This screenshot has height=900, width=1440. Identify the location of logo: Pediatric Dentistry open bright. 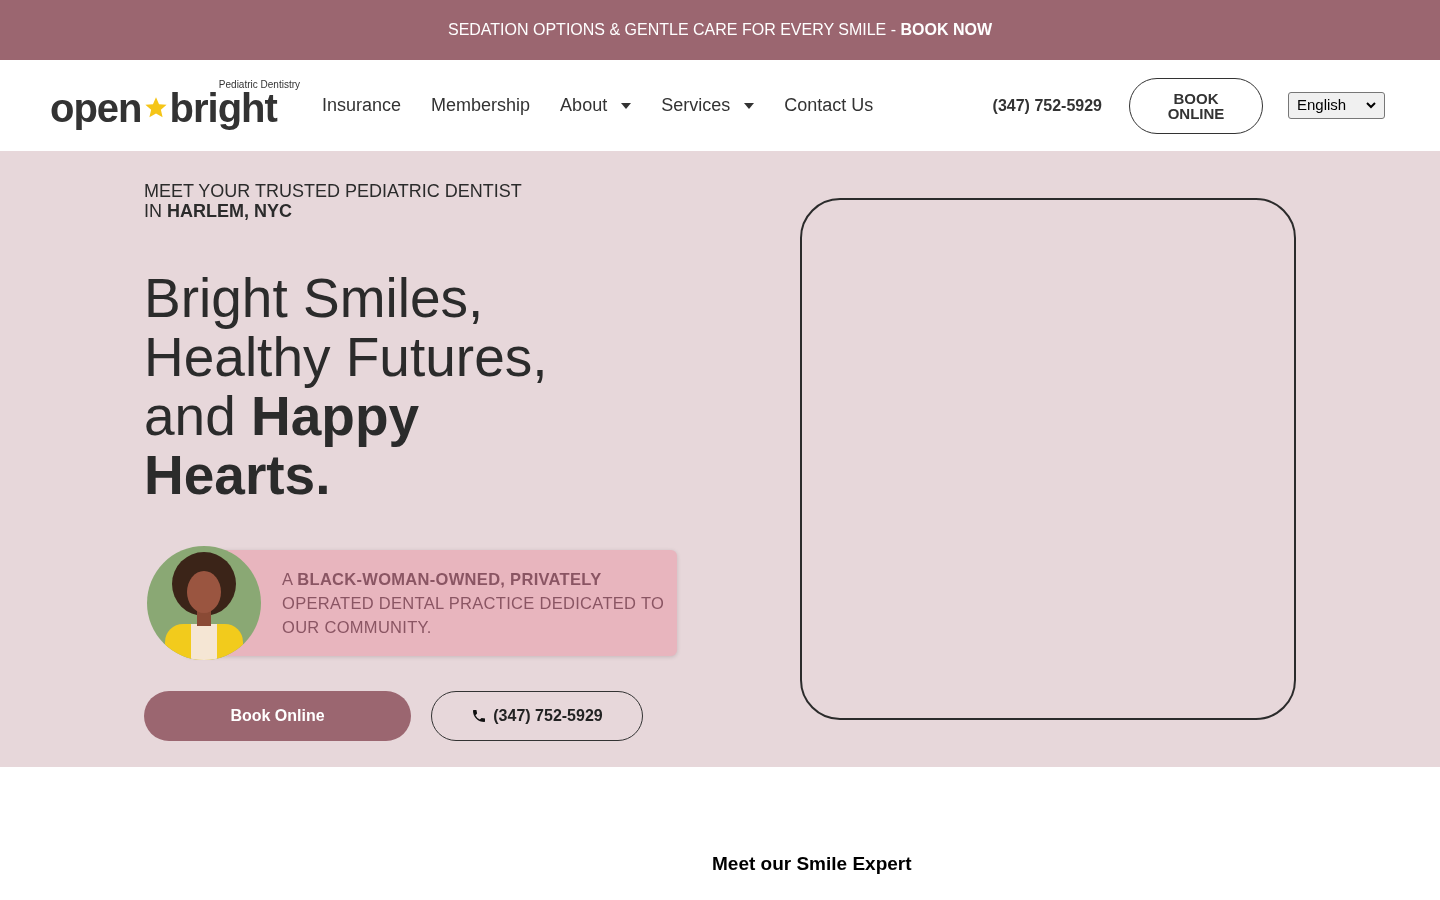
(176, 102).